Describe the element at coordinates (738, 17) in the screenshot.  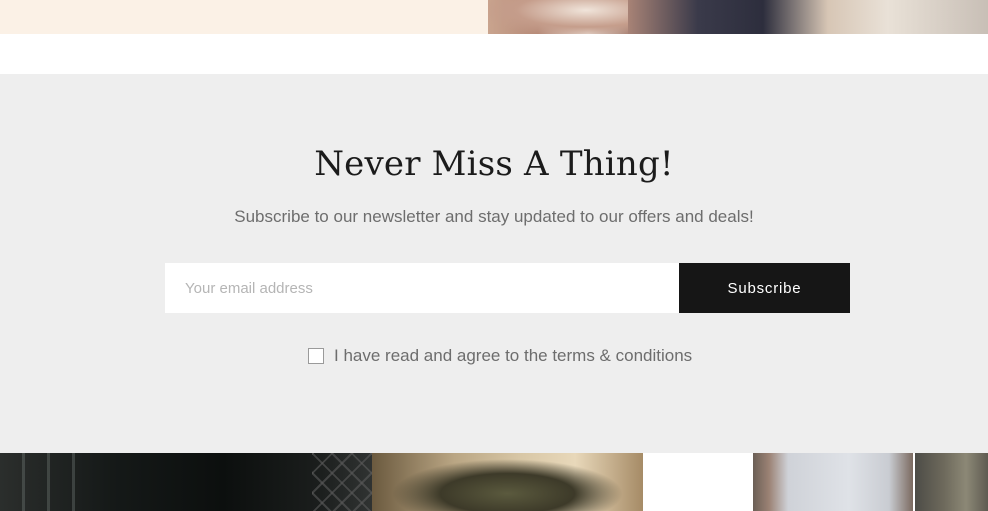
I see `hero-photo` at that location.